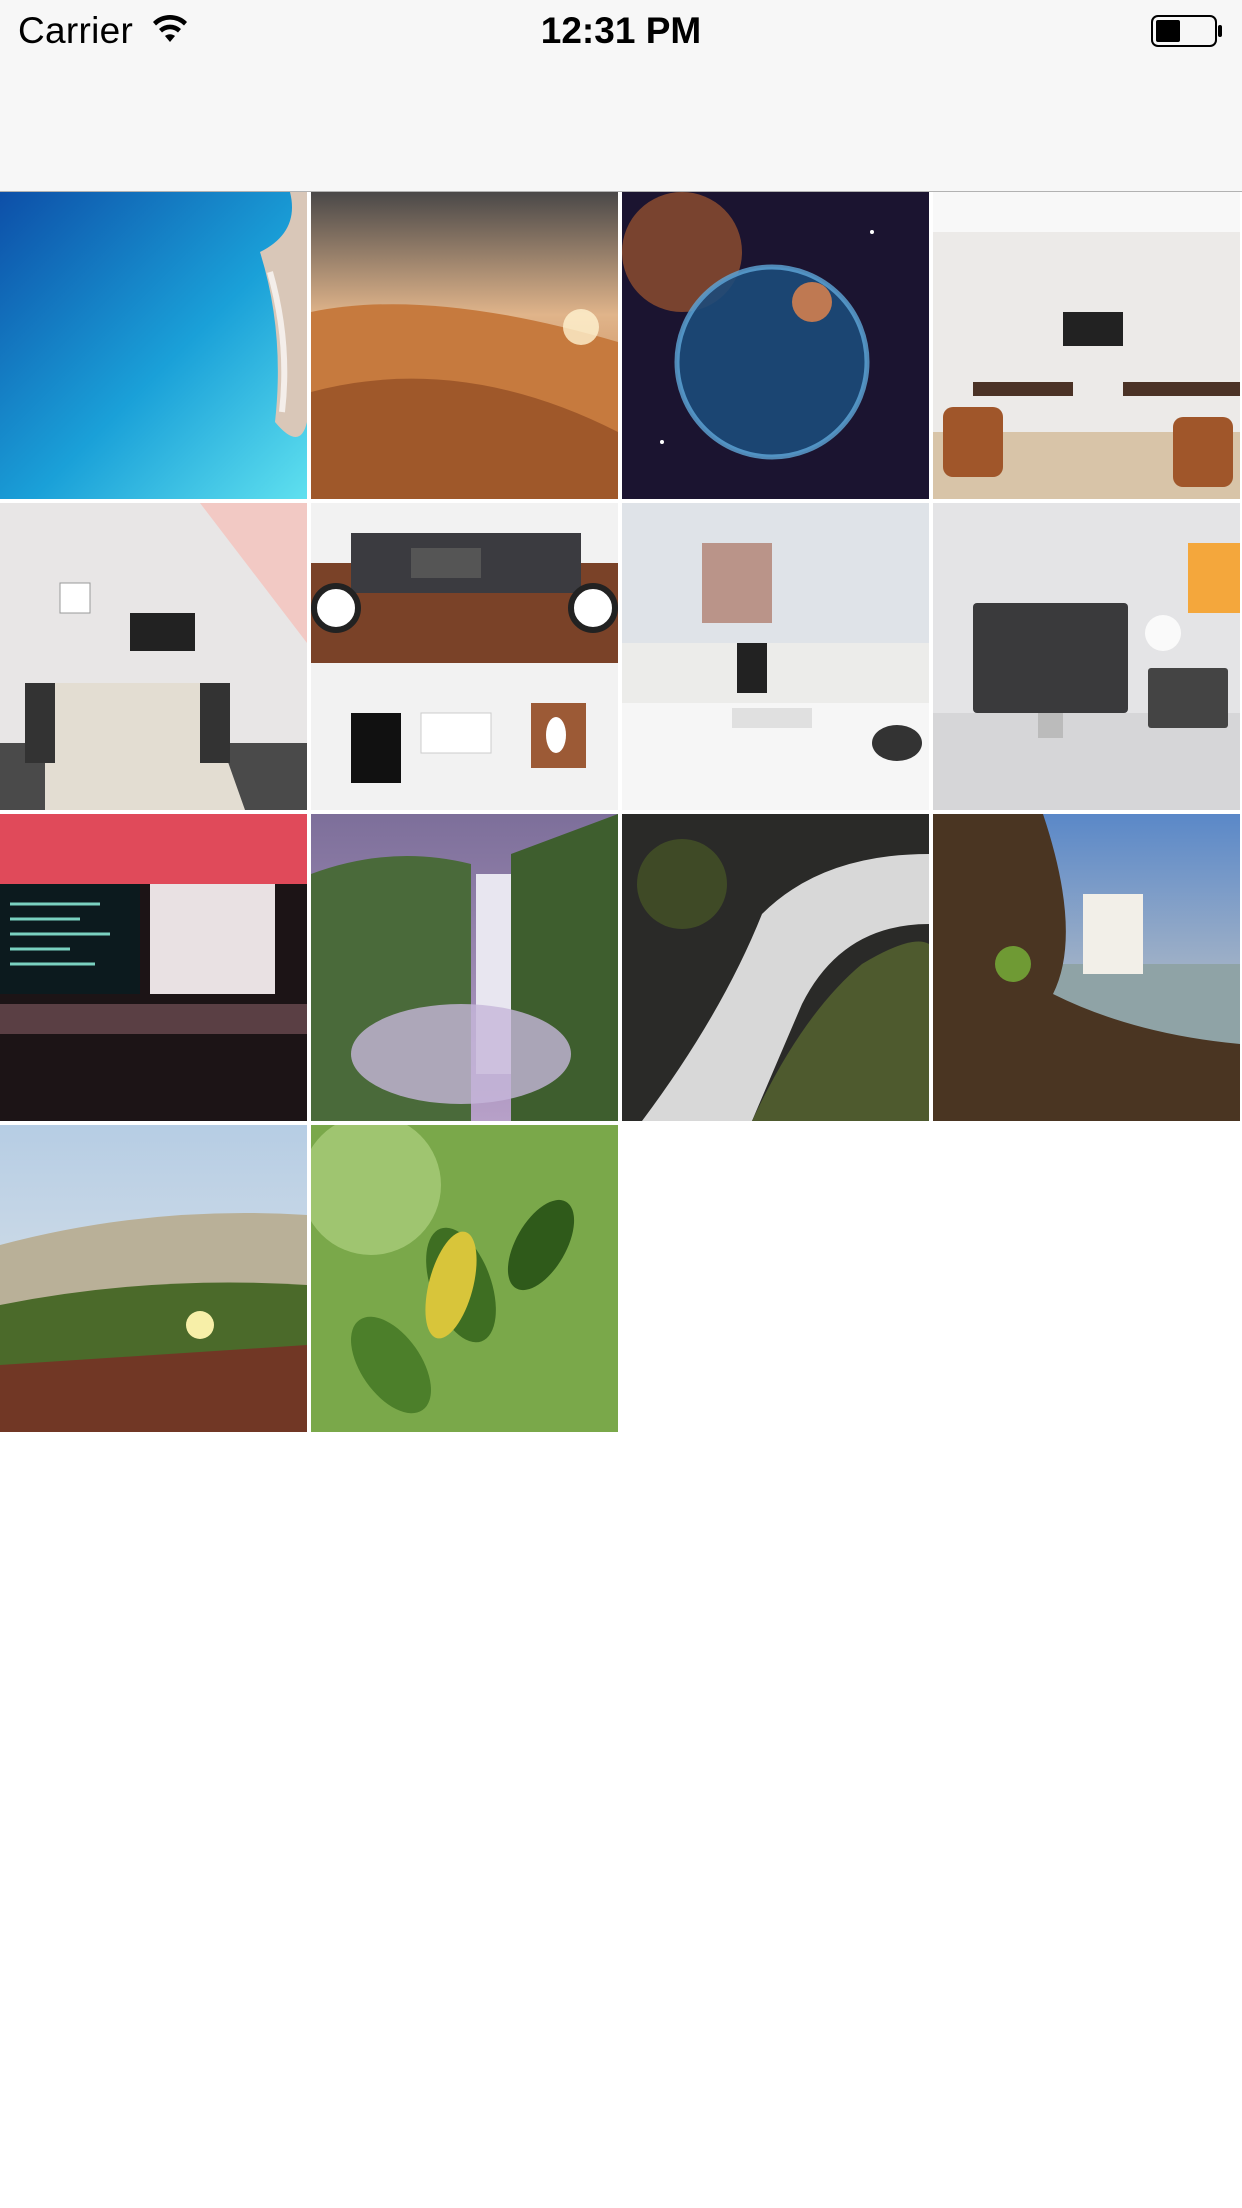 The image size is (1242, 2208). I want to click on ocean-coast-photo, so click(153, 345).